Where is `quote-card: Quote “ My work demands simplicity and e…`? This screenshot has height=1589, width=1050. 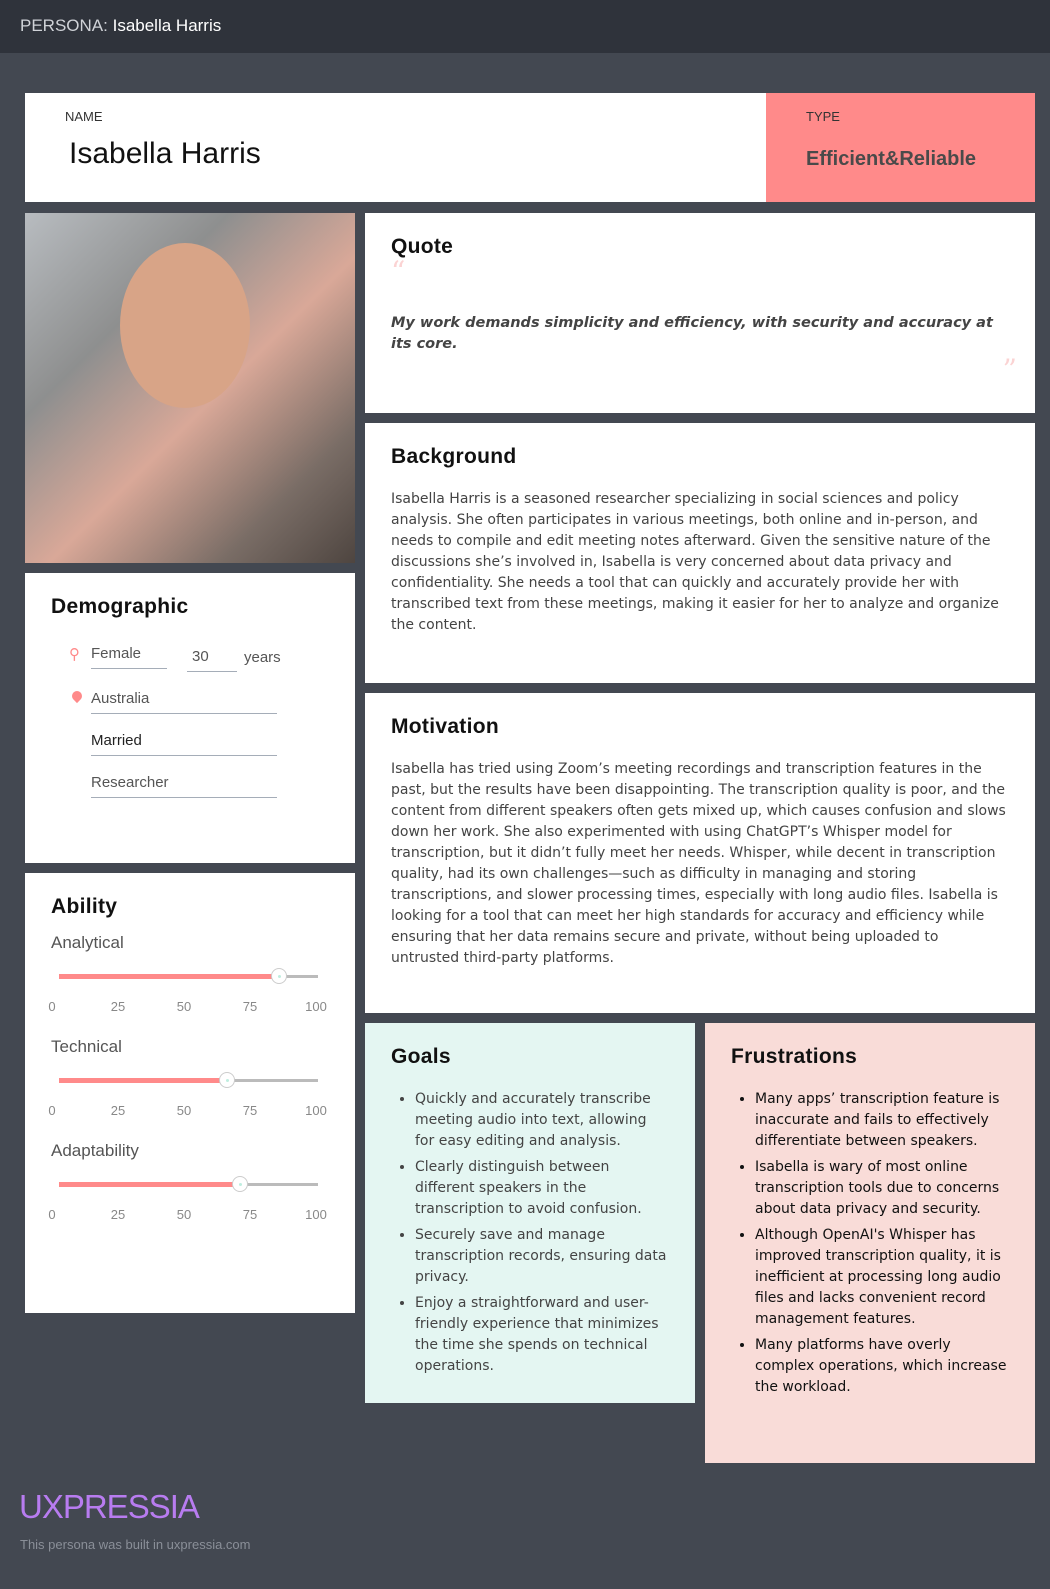 quote-card: Quote “ My work demands simplicity and e… is located at coordinates (700, 313).